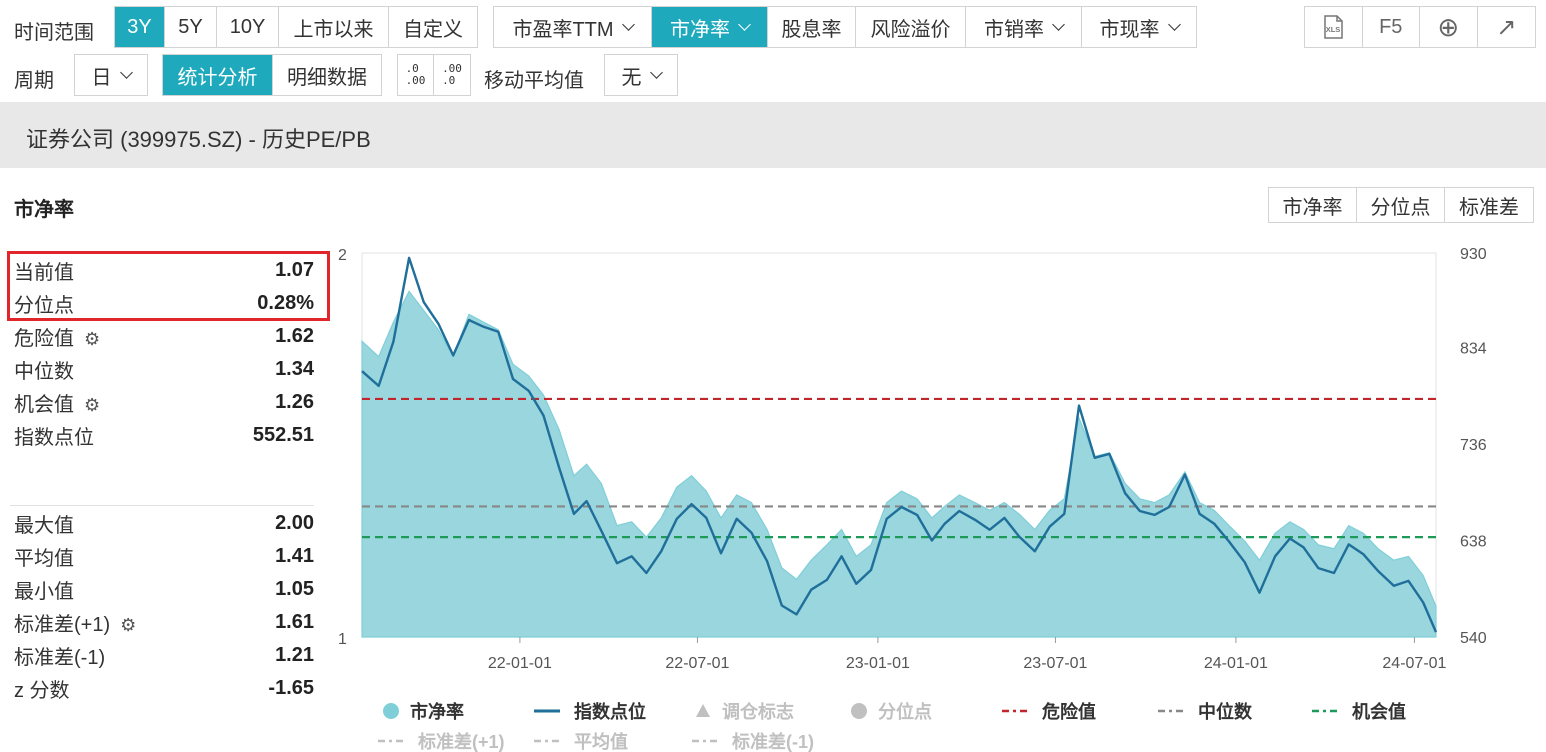 The width and height of the screenshot is (1546, 752). Describe the element at coordinates (1473, 349) in the screenshot. I see `y-right-tick-label: 834` at that location.